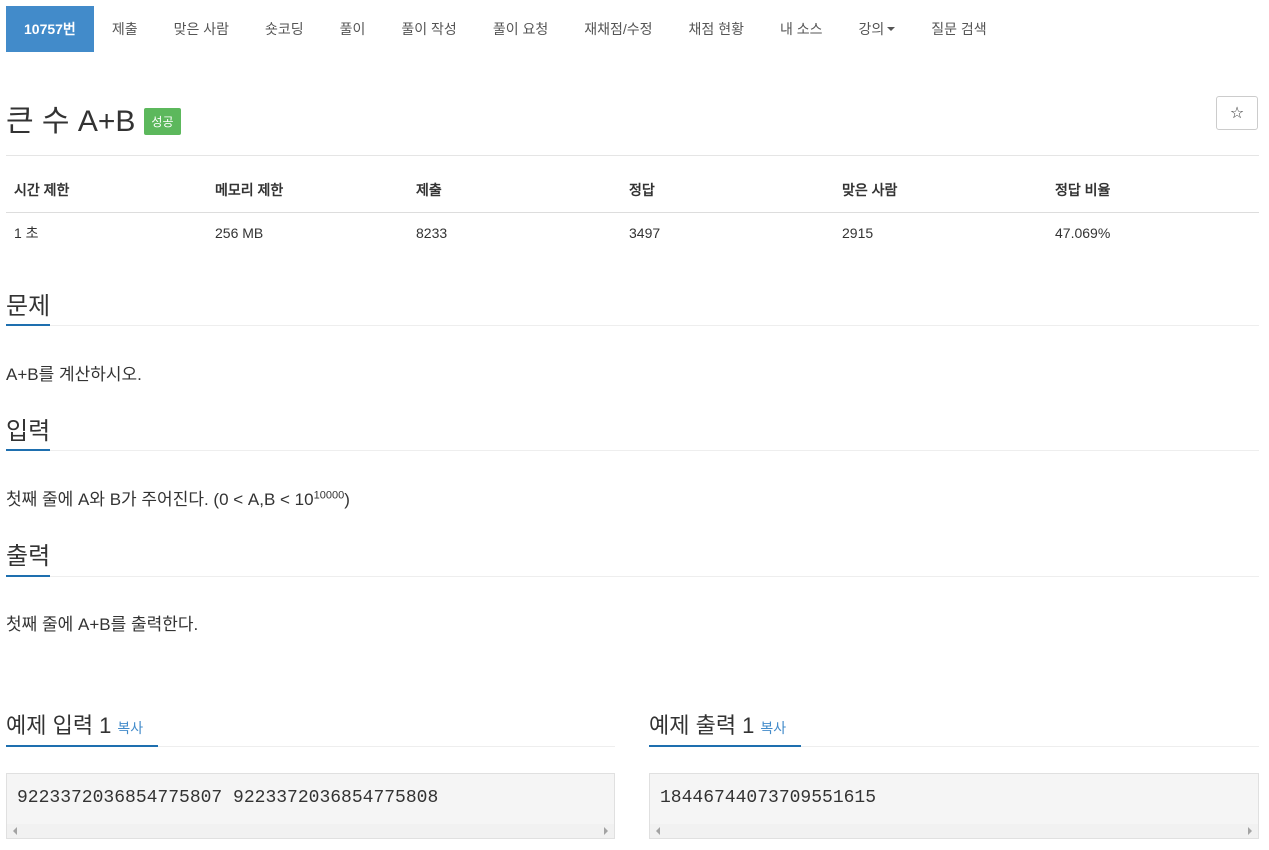 This screenshot has width=1269, height=850. What do you see at coordinates (353, 29) in the screenshot?
I see `nav-tab-solutions: 풀이` at bounding box center [353, 29].